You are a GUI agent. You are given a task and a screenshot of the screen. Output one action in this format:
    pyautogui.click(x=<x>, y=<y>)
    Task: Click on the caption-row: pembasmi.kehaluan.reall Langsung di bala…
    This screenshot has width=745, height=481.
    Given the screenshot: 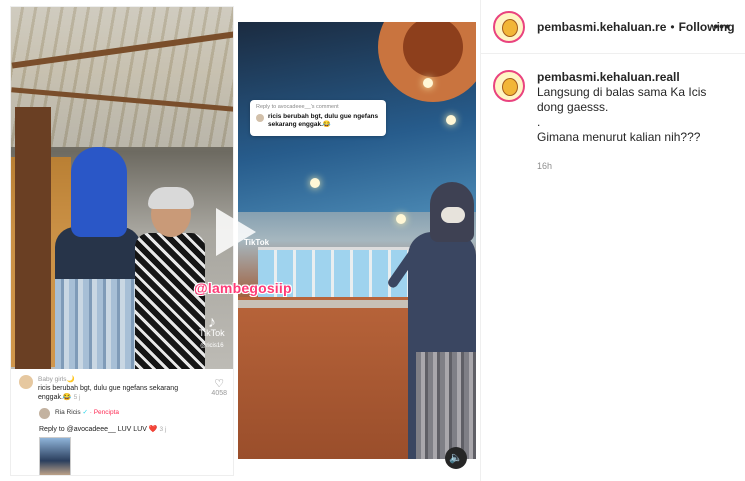 What is the action you would take?
    pyautogui.click(x=613, y=114)
    